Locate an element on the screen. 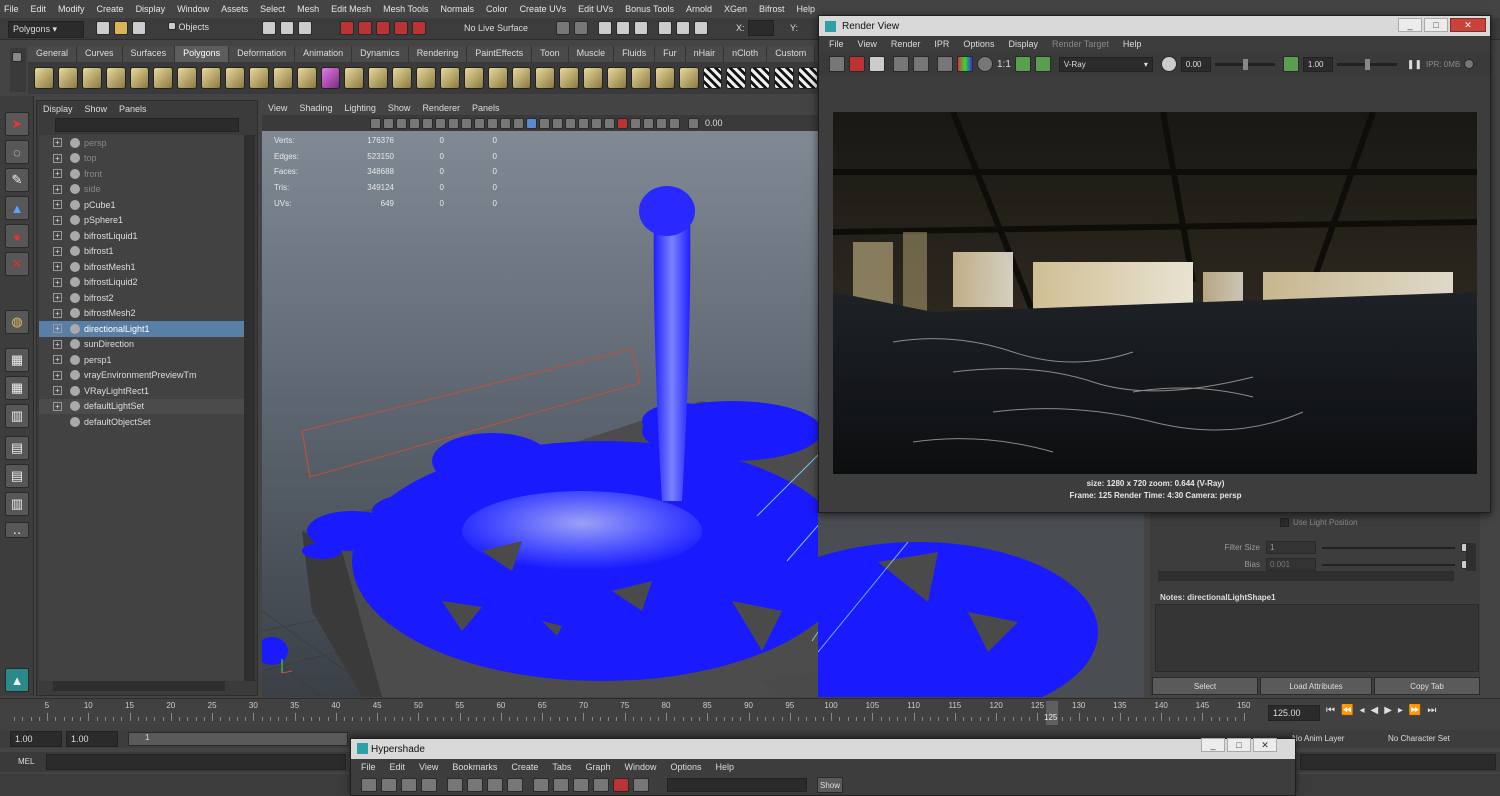 Image resolution: width=1500 pixels, height=796 pixels. polygon-sphere-icon: ◍ is located at coordinates (17, 322).